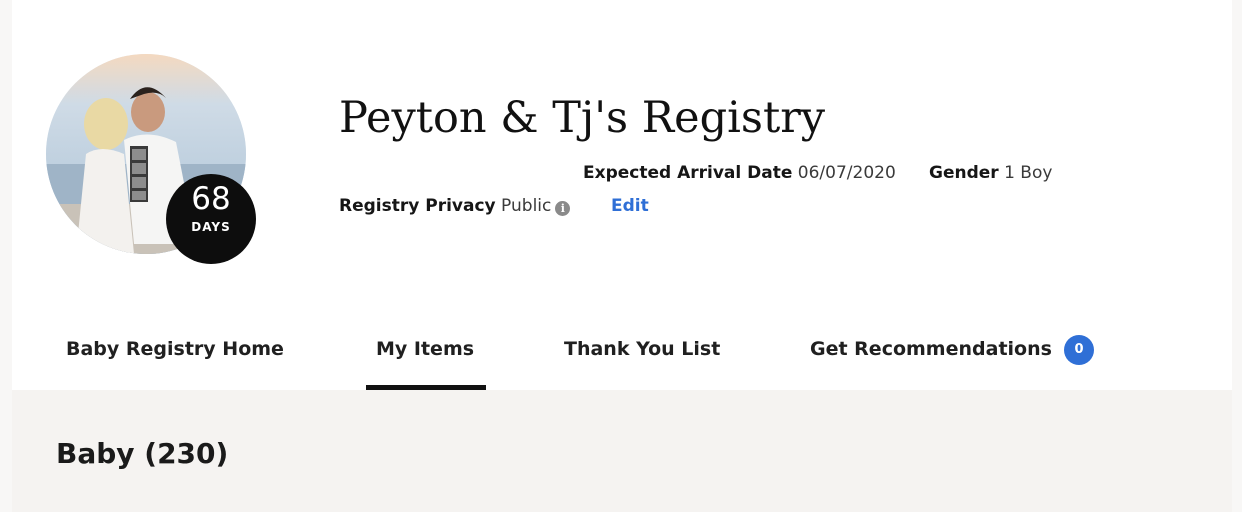  Describe the element at coordinates (526, 206) in the screenshot. I see `privacy-value: Public` at that location.